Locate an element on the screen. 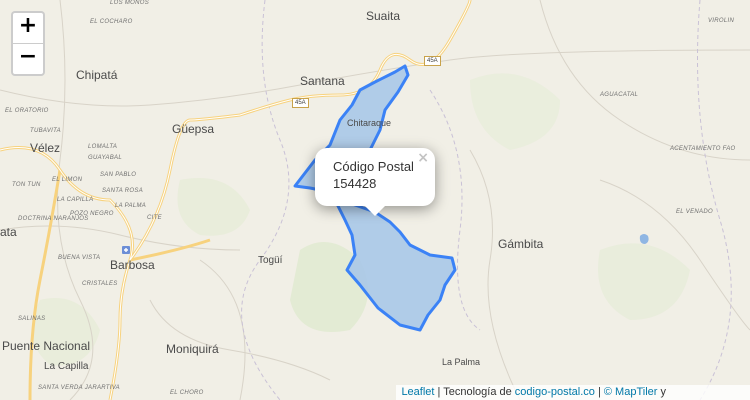 The height and width of the screenshot is (400, 750). place-label: LA CAPILLA is located at coordinates (75, 200).